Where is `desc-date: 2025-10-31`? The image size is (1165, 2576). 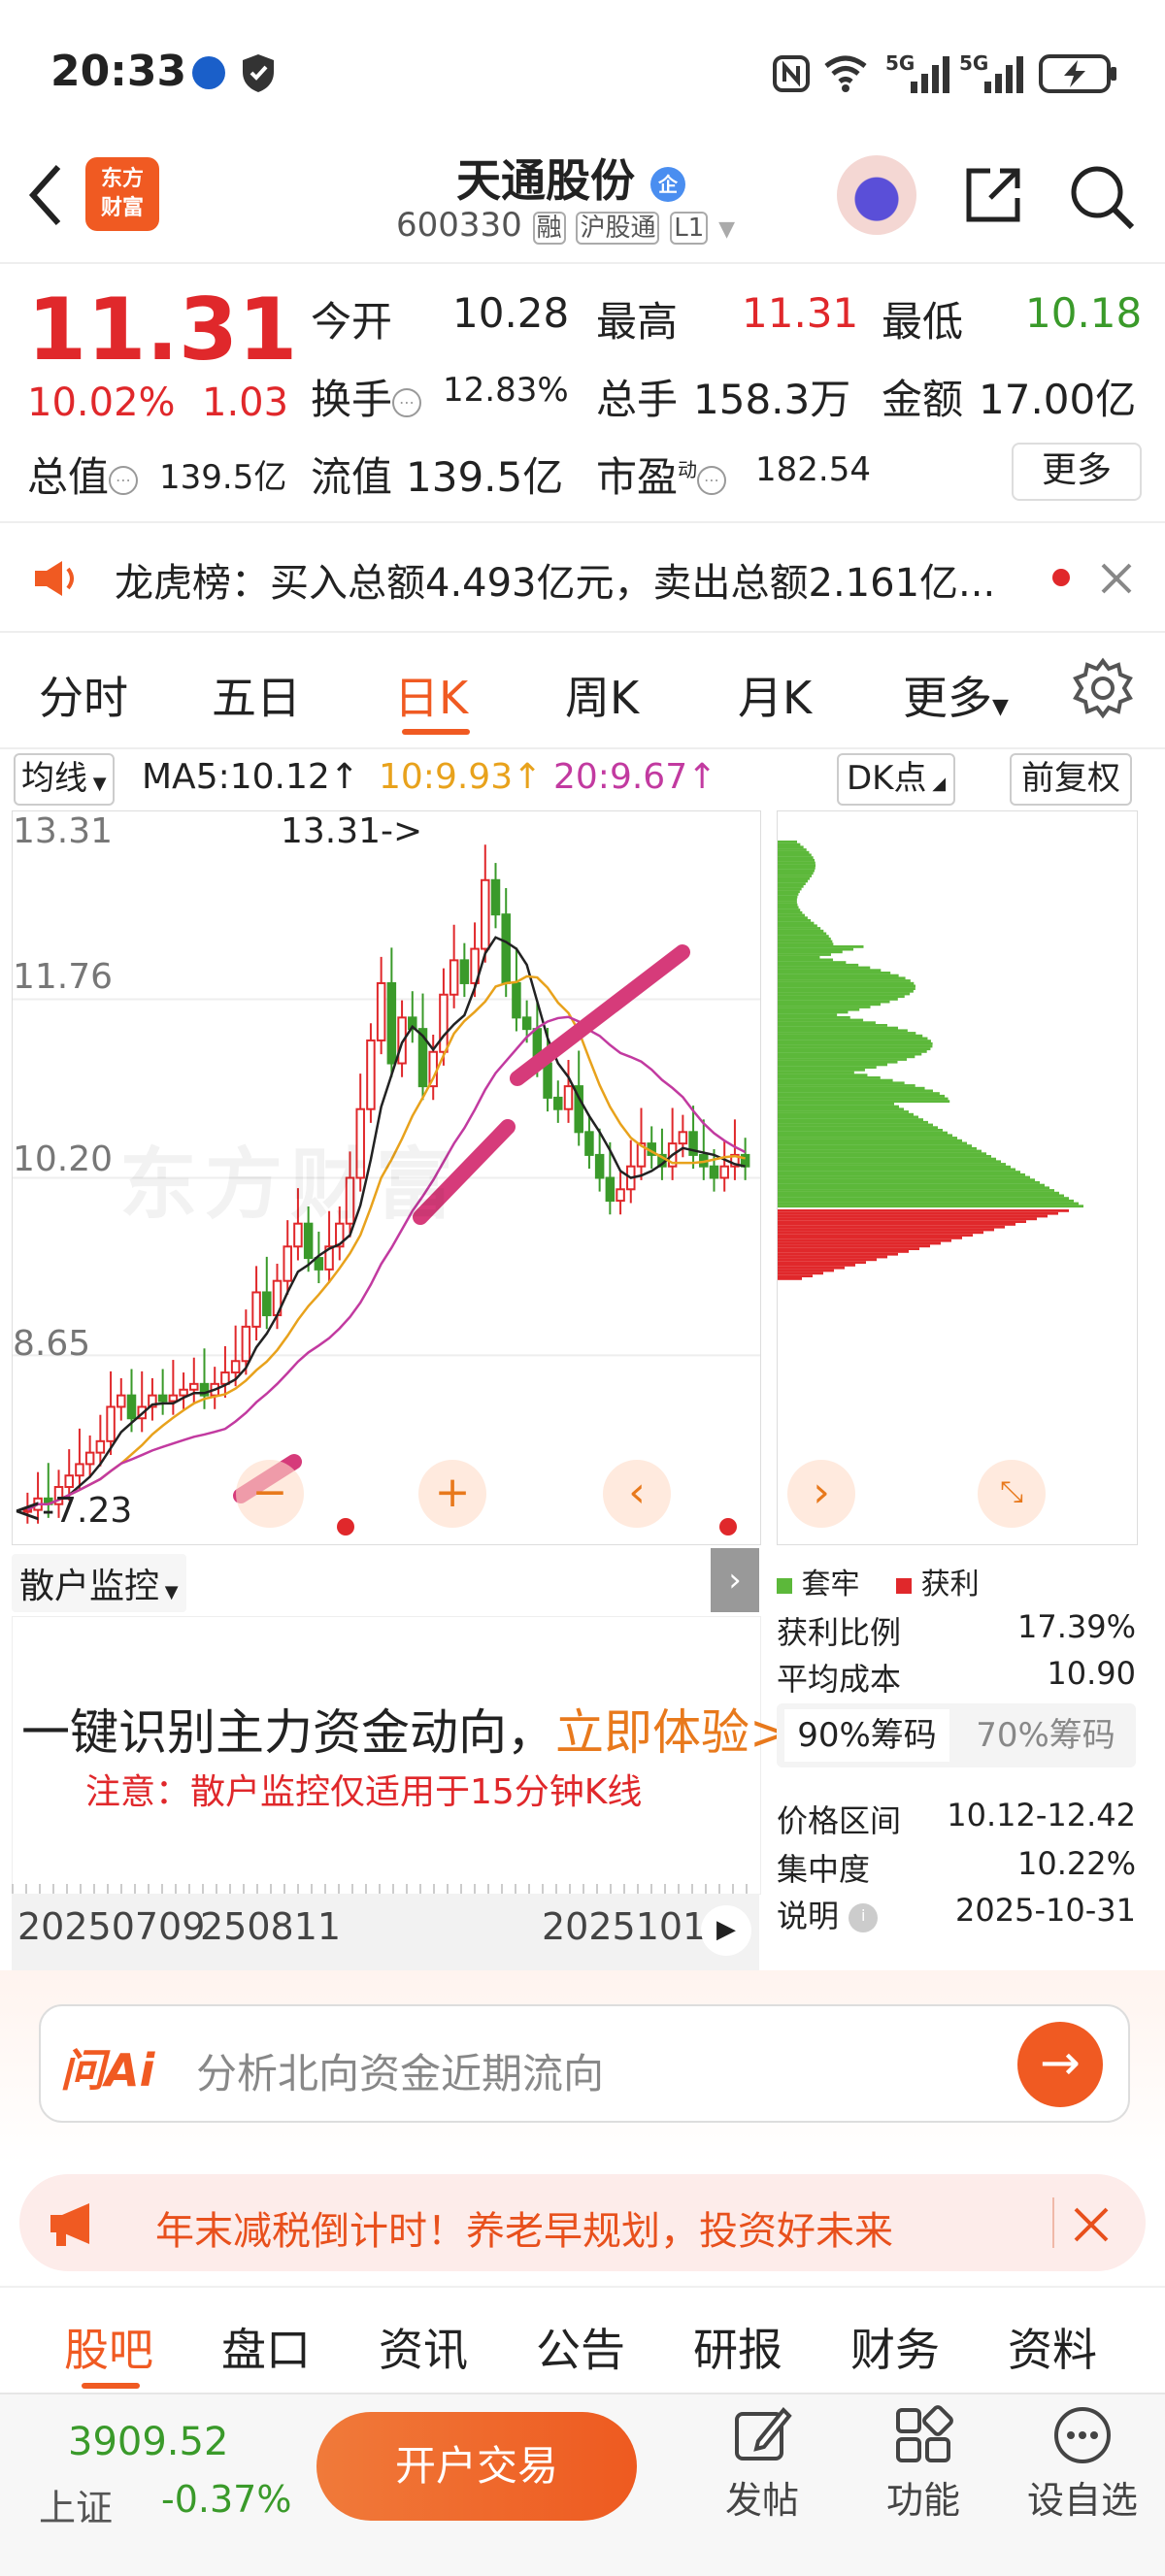 desc-date: 2025-10-31 is located at coordinates (1045, 1910).